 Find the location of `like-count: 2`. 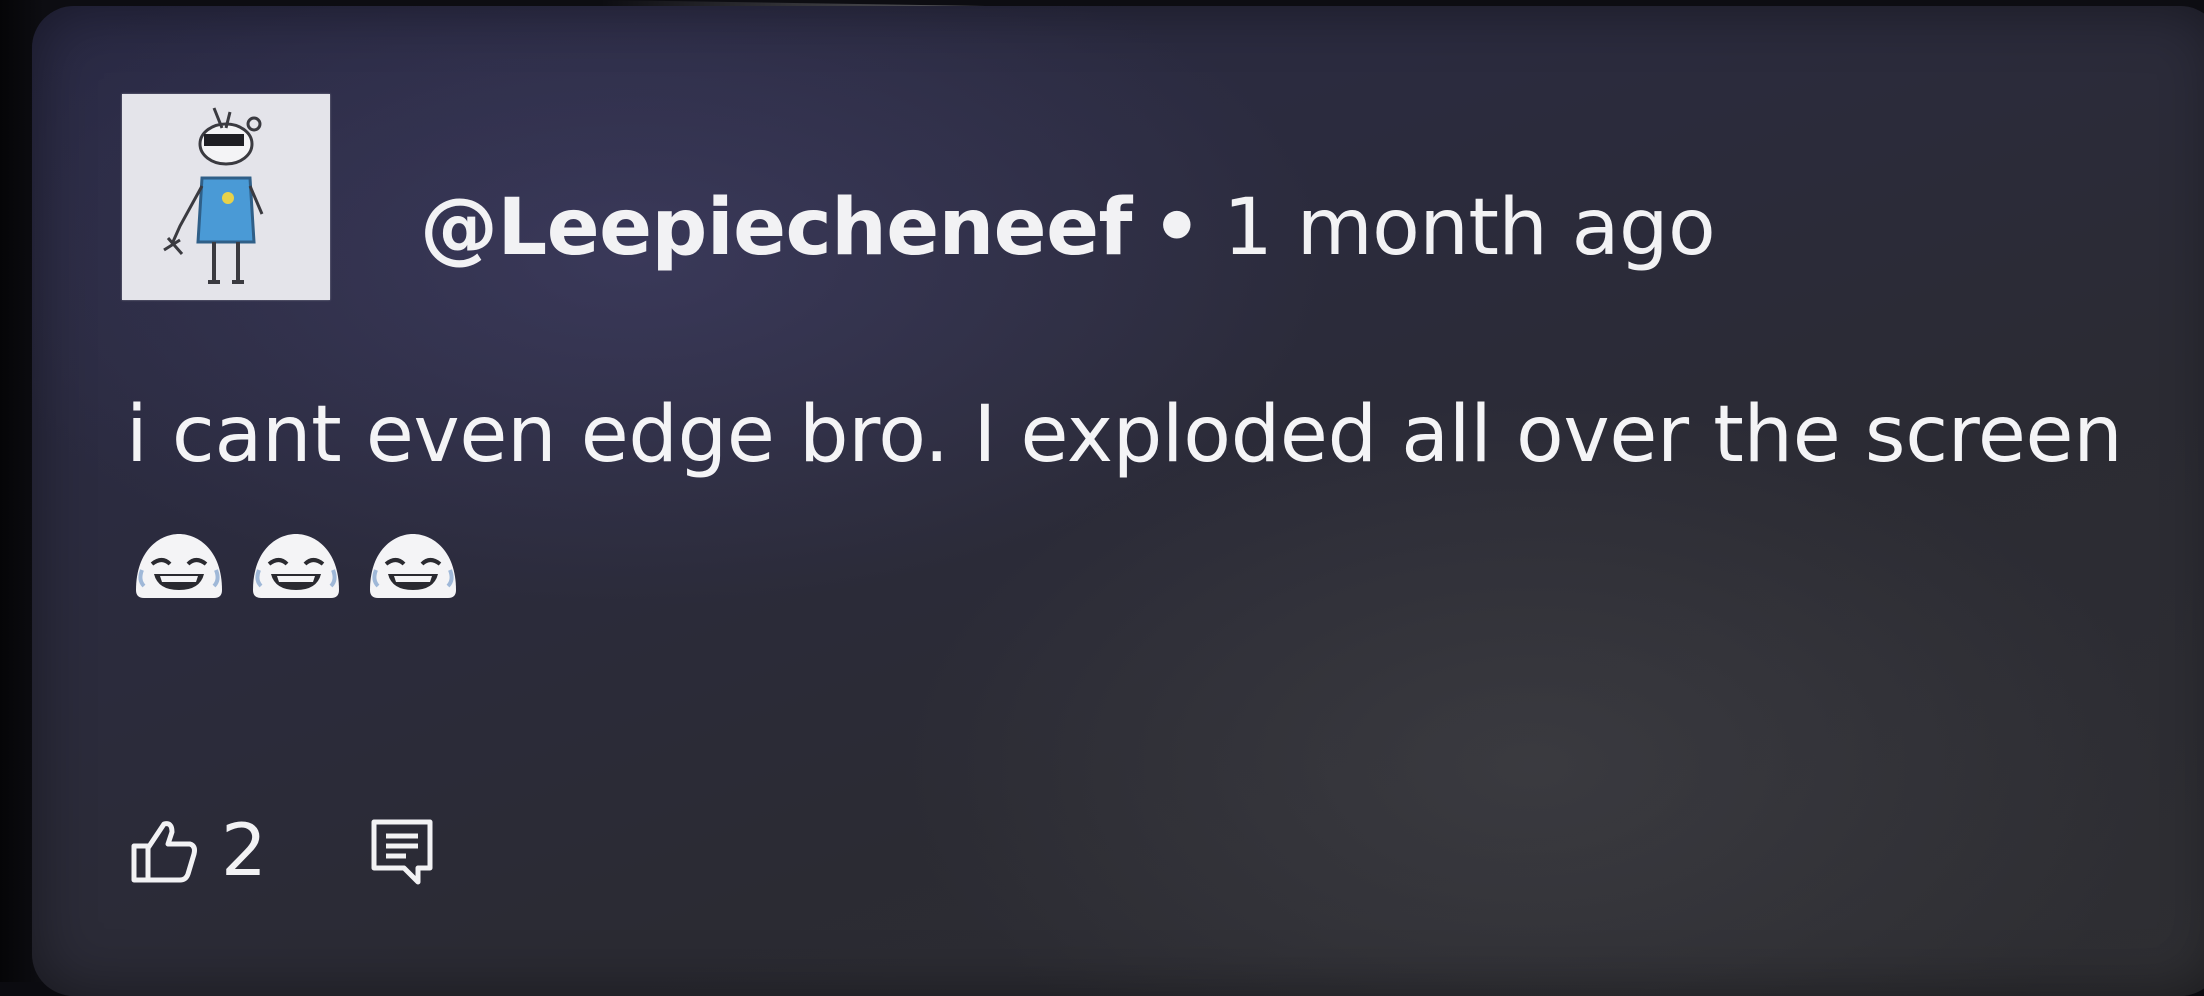

like-count: 2 is located at coordinates (244, 850).